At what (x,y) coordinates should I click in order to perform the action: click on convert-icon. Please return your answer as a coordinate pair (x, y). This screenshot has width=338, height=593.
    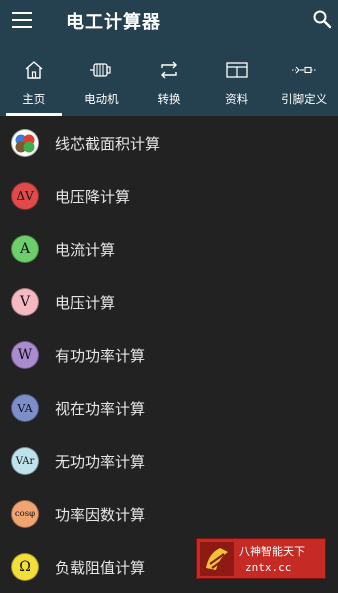
    Looking at the image, I should click on (169, 70).